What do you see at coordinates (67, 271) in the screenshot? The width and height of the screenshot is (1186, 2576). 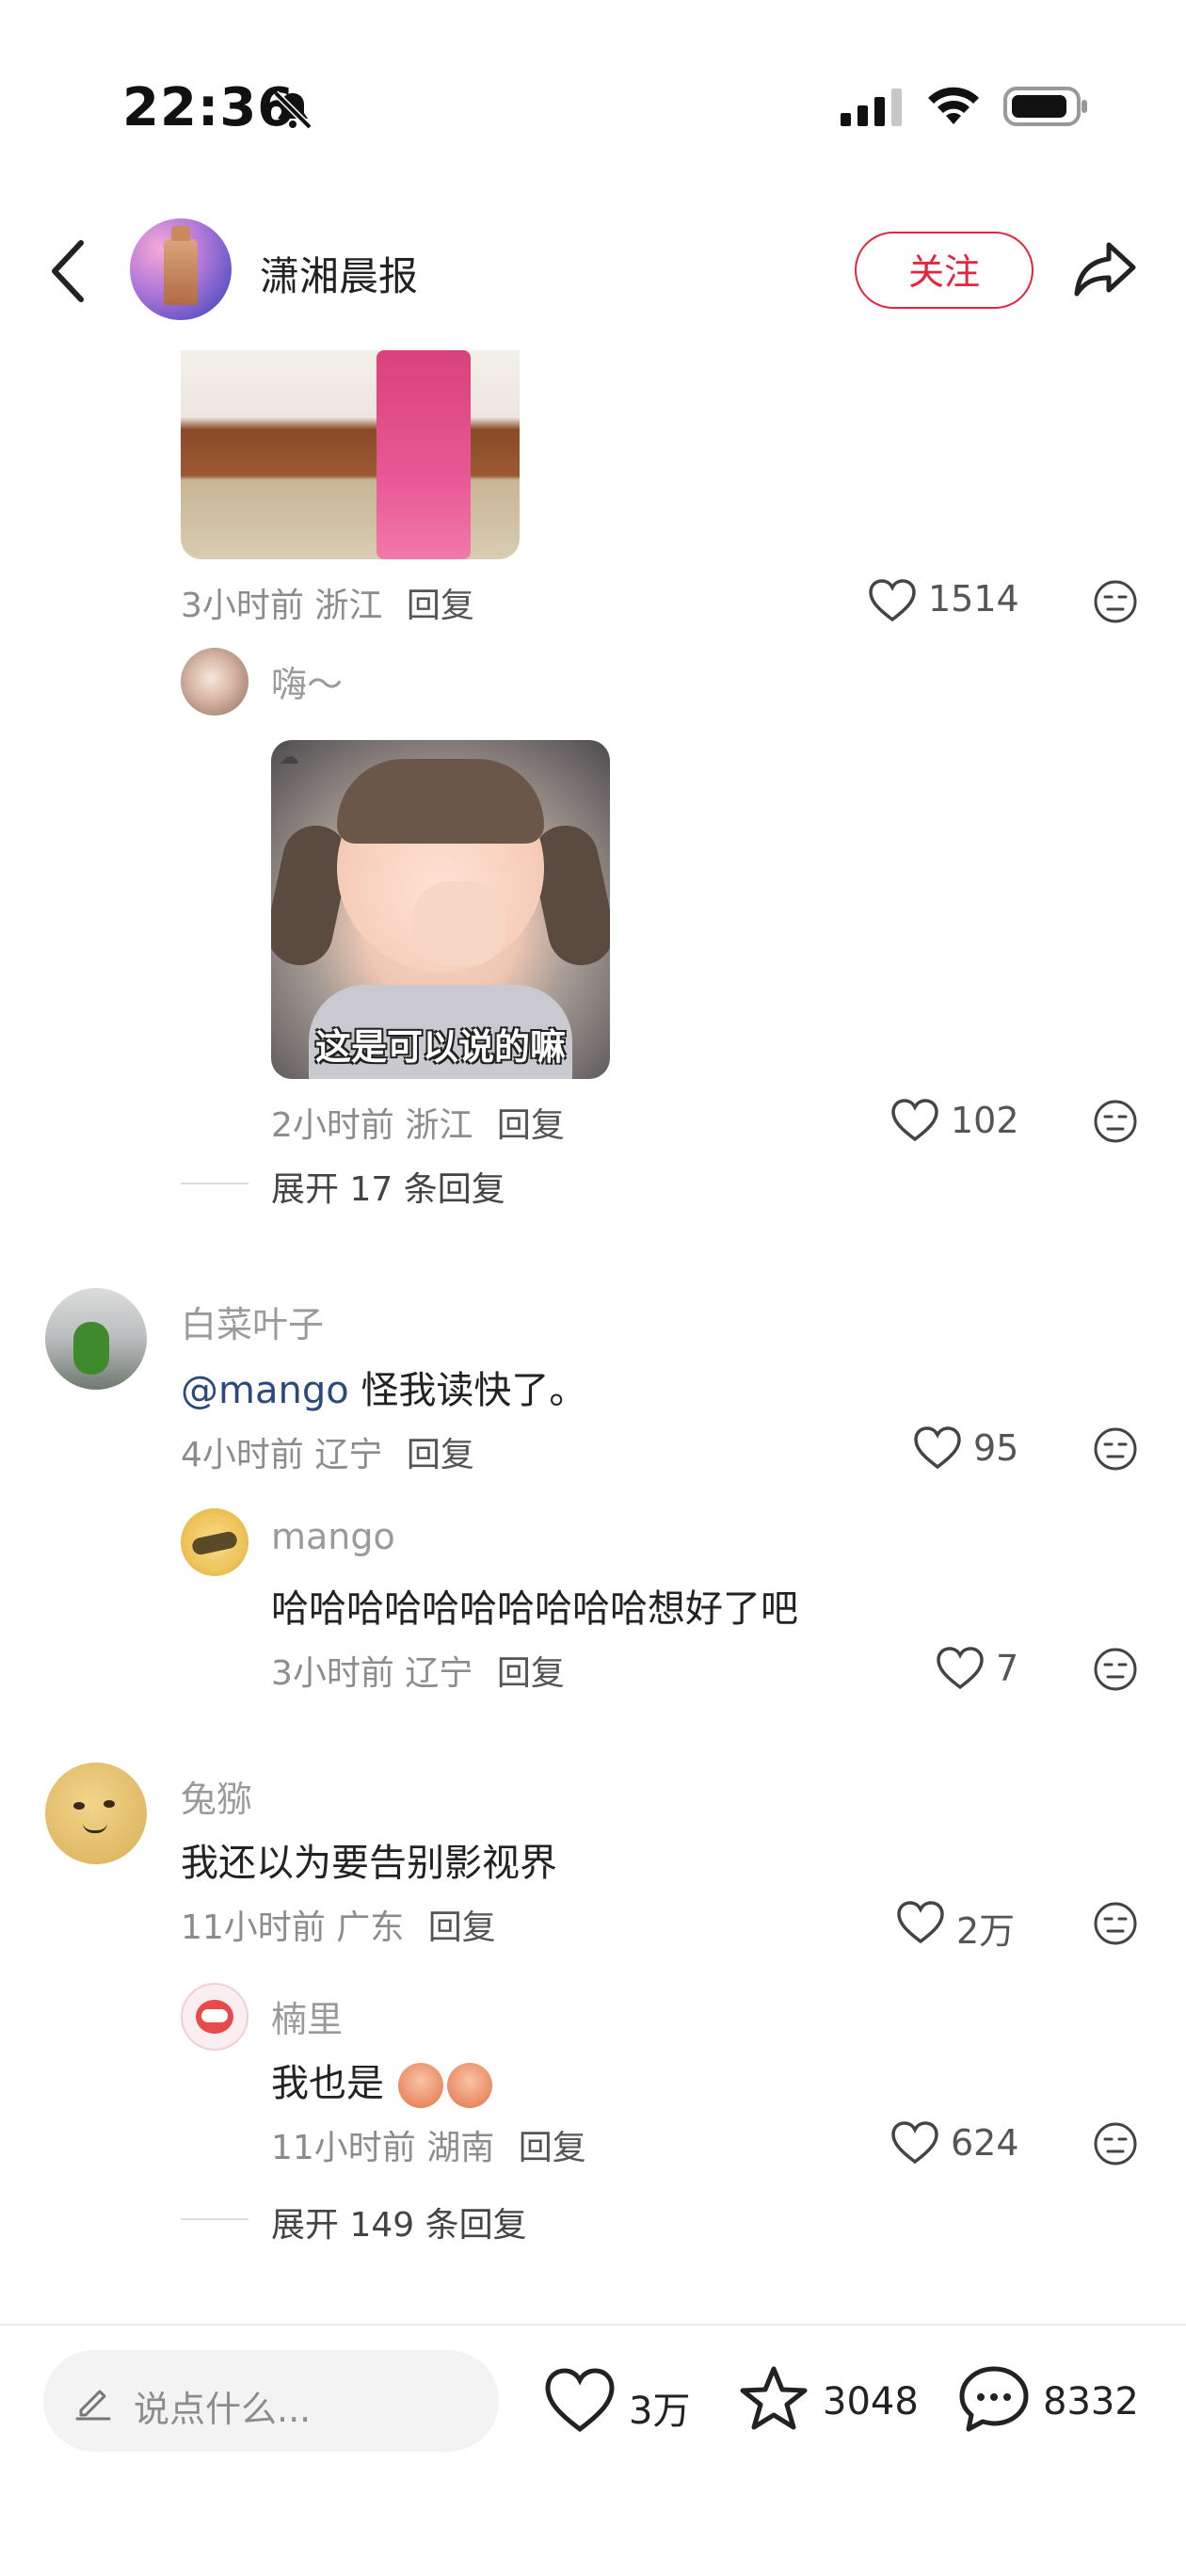 I see `back-chevron-icon` at bounding box center [67, 271].